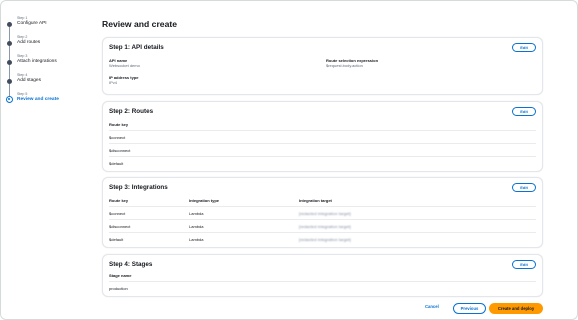  What do you see at coordinates (131, 111) in the screenshot?
I see `card-title: Step 2: Routes` at bounding box center [131, 111].